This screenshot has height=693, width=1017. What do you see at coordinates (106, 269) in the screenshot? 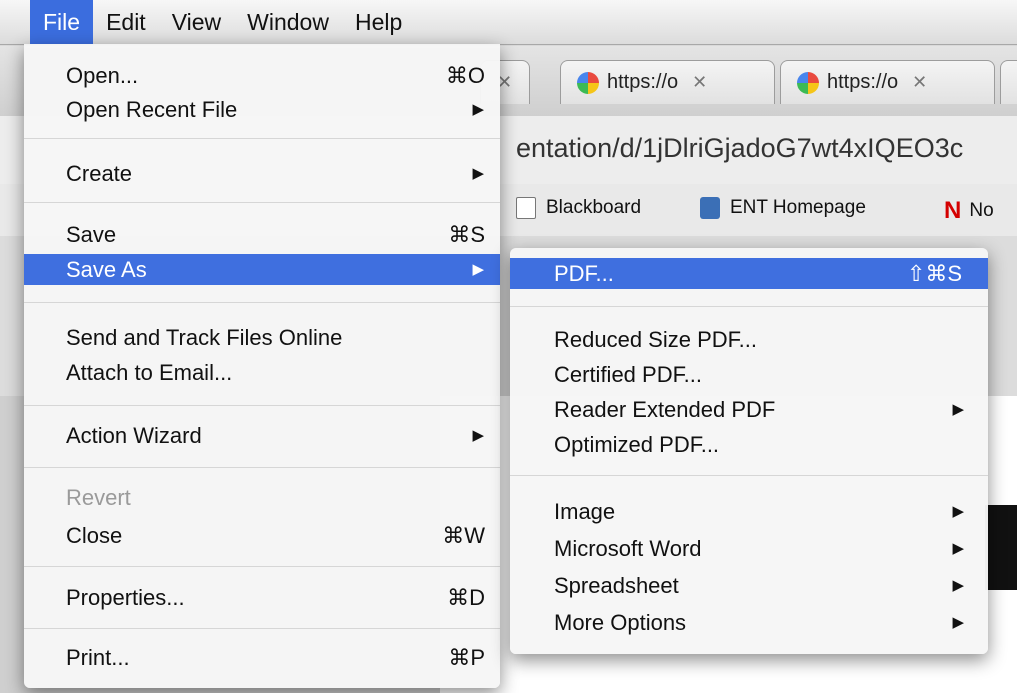
I see `menu-item-label: Save As` at bounding box center [106, 269].